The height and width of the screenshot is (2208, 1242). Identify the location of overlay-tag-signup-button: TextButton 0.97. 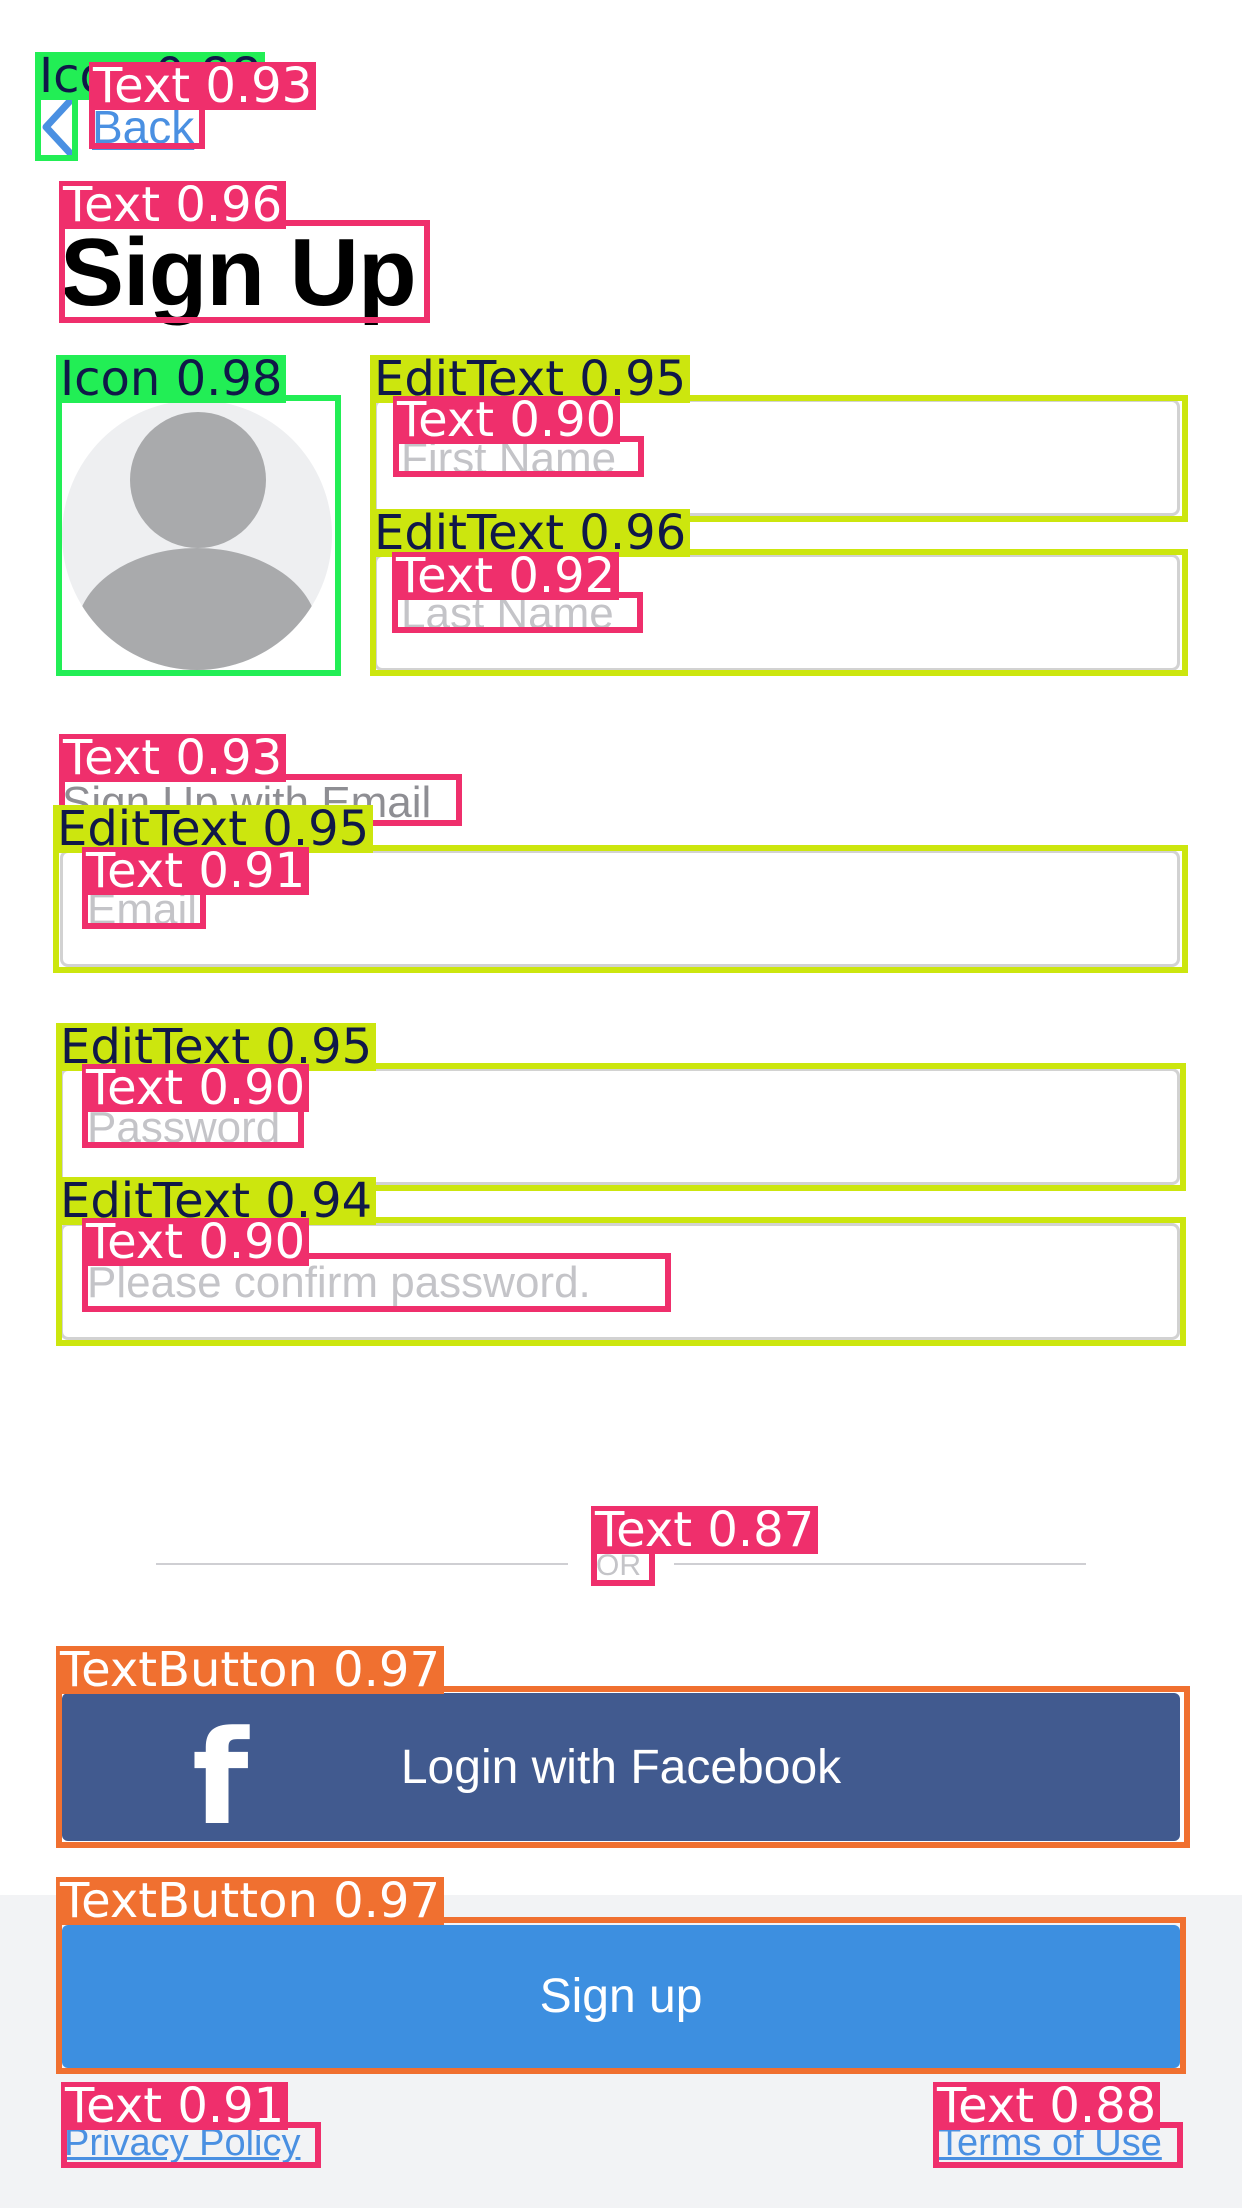
(250, 1901).